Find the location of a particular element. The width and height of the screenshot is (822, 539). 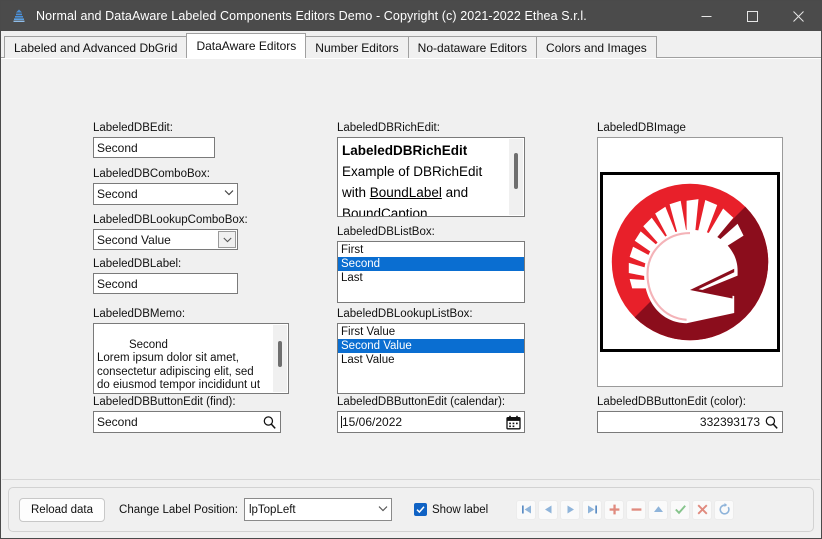

db-label-value-box: Second is located at coordinates (165, 283).